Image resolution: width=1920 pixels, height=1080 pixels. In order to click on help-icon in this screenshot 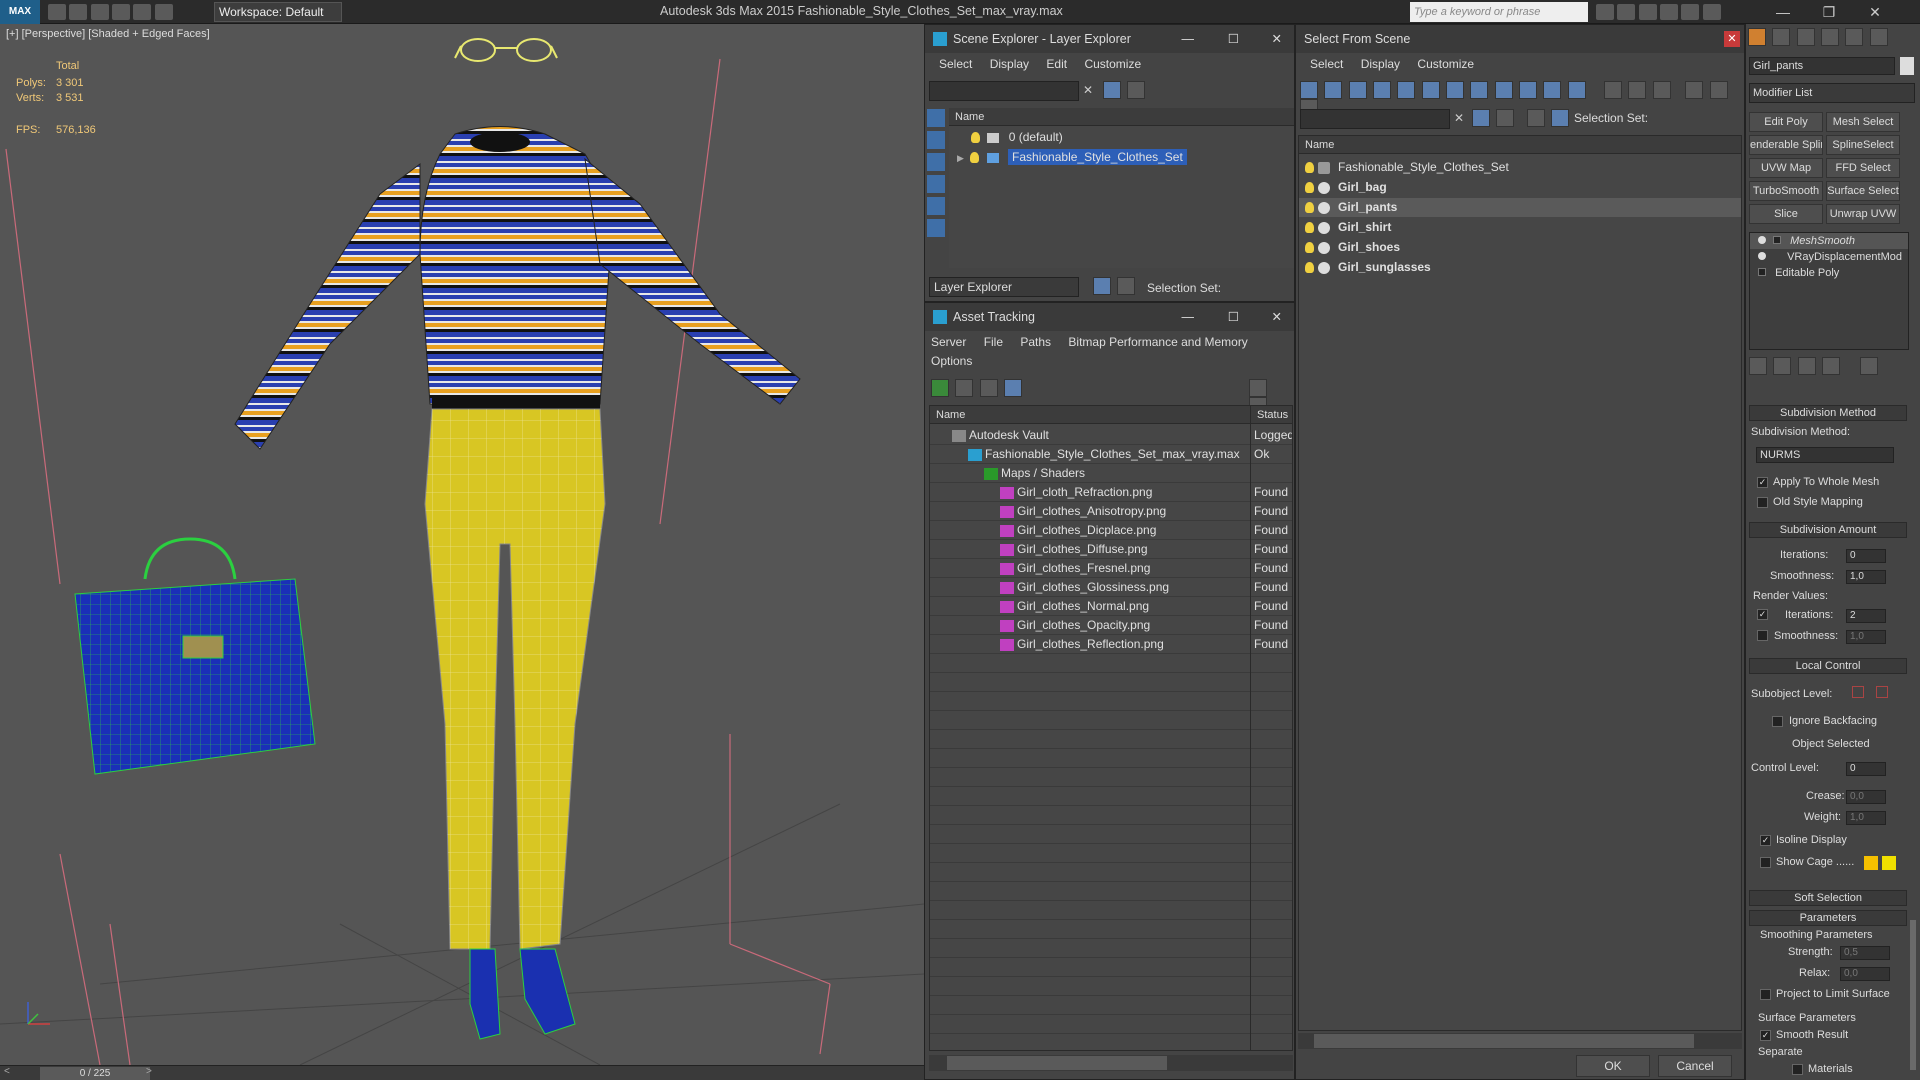, I will do `click(1711, 12)`.